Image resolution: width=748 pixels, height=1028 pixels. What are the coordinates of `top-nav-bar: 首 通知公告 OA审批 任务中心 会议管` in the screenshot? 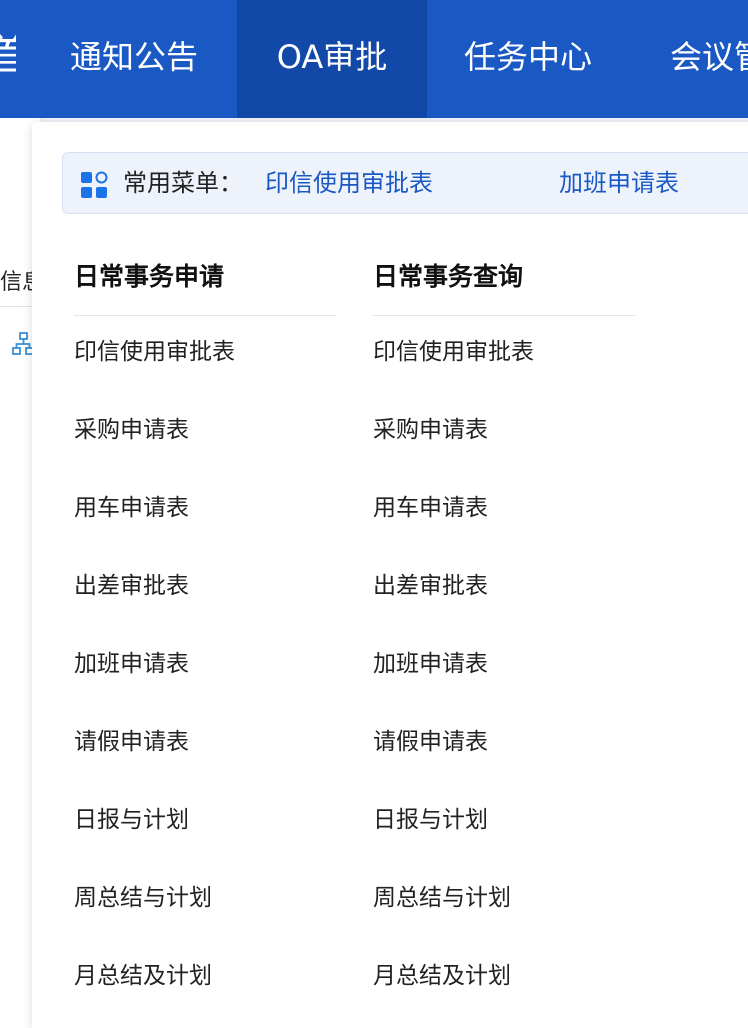 It's located at (374, 59).